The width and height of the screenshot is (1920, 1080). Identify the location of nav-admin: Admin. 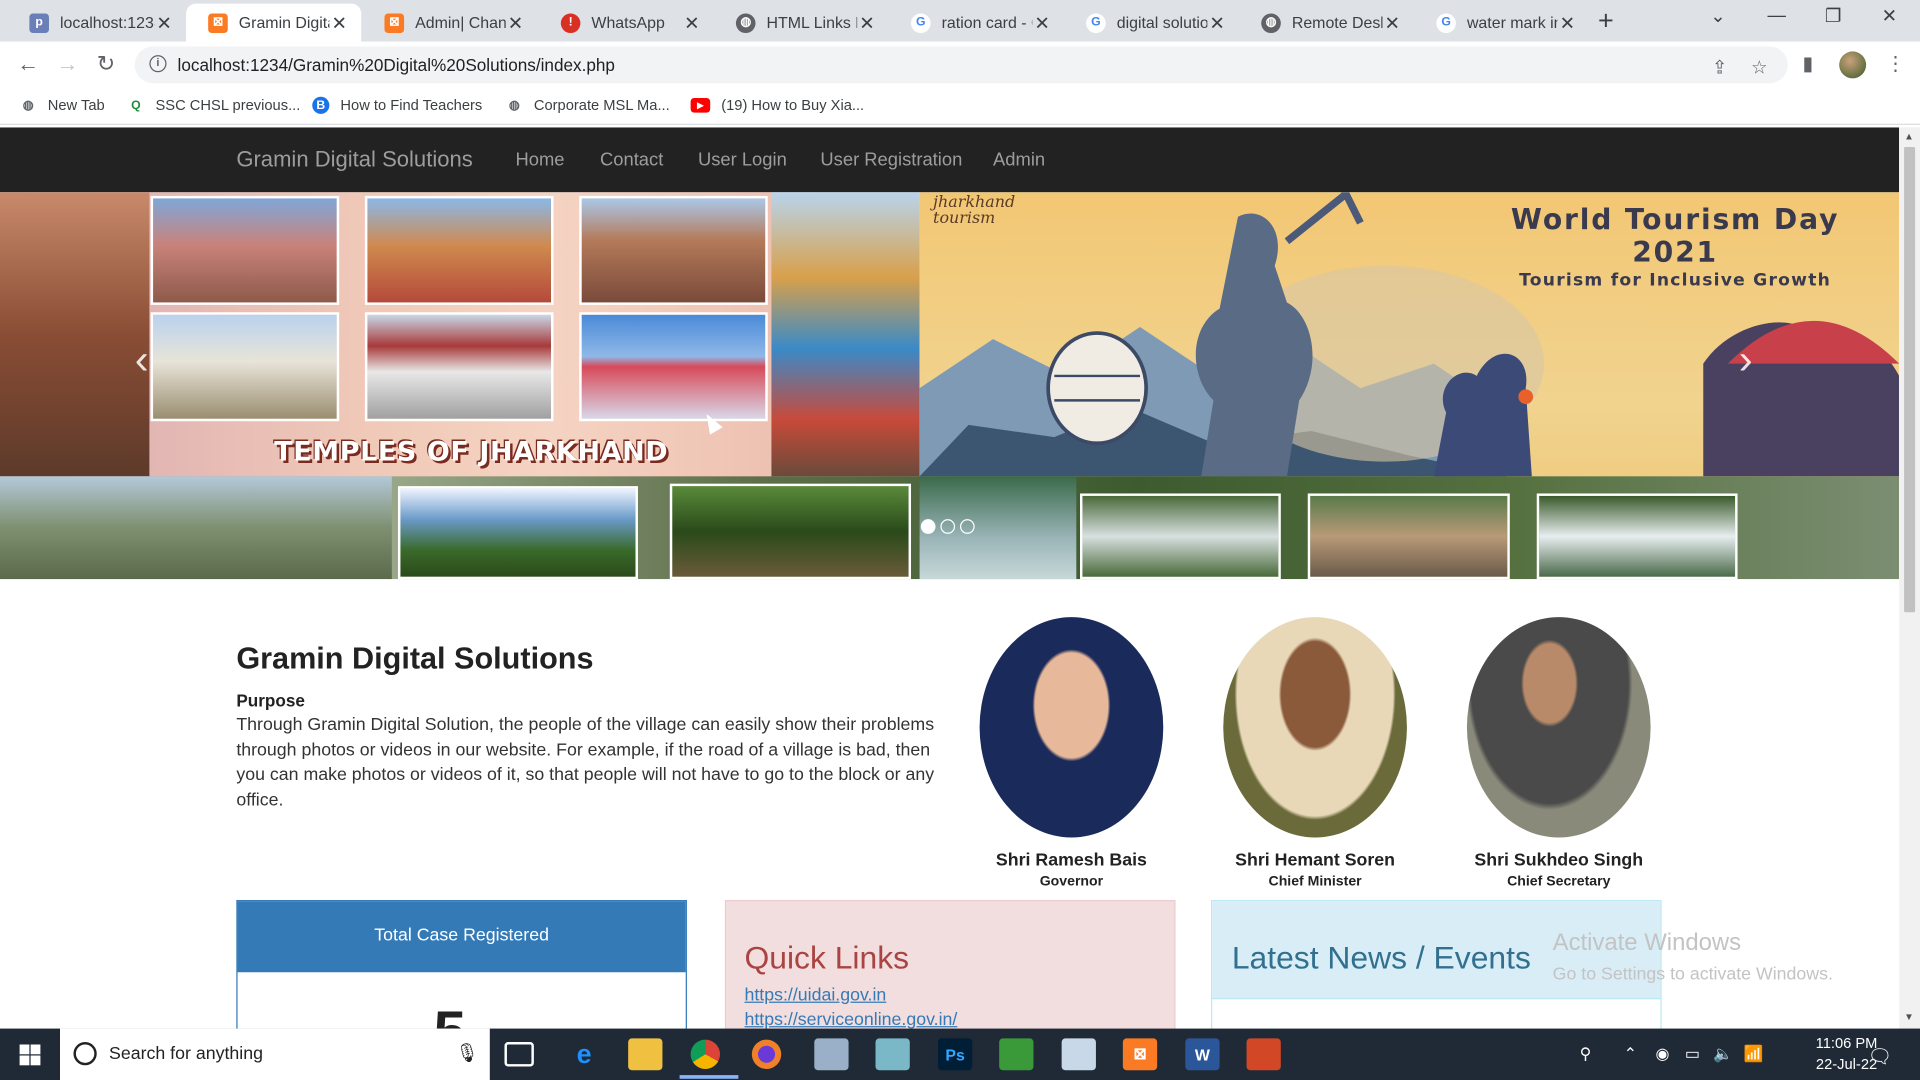
(1019, 159).